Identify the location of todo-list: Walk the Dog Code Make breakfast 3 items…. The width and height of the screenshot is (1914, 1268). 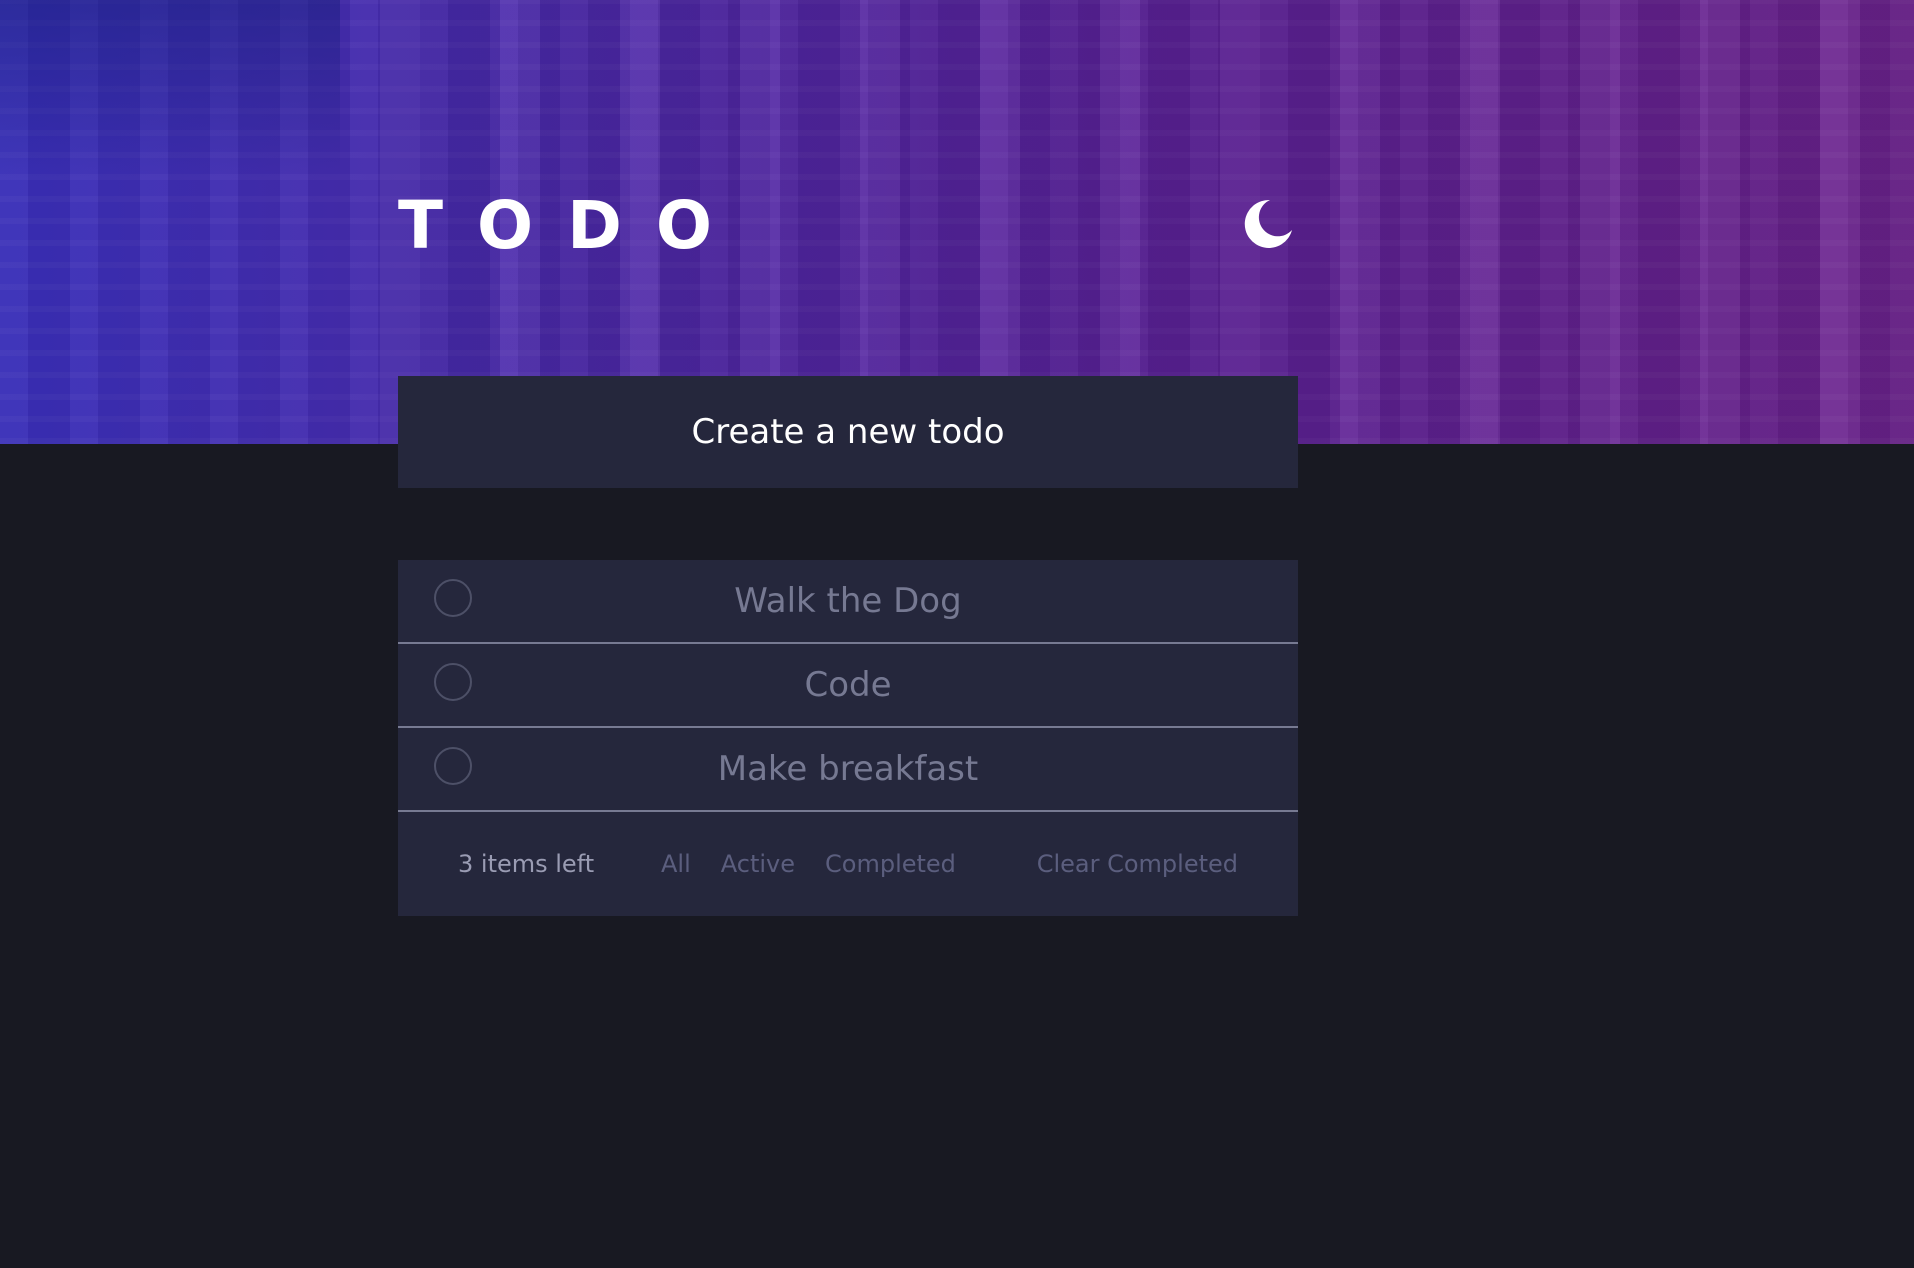
(848, 738).